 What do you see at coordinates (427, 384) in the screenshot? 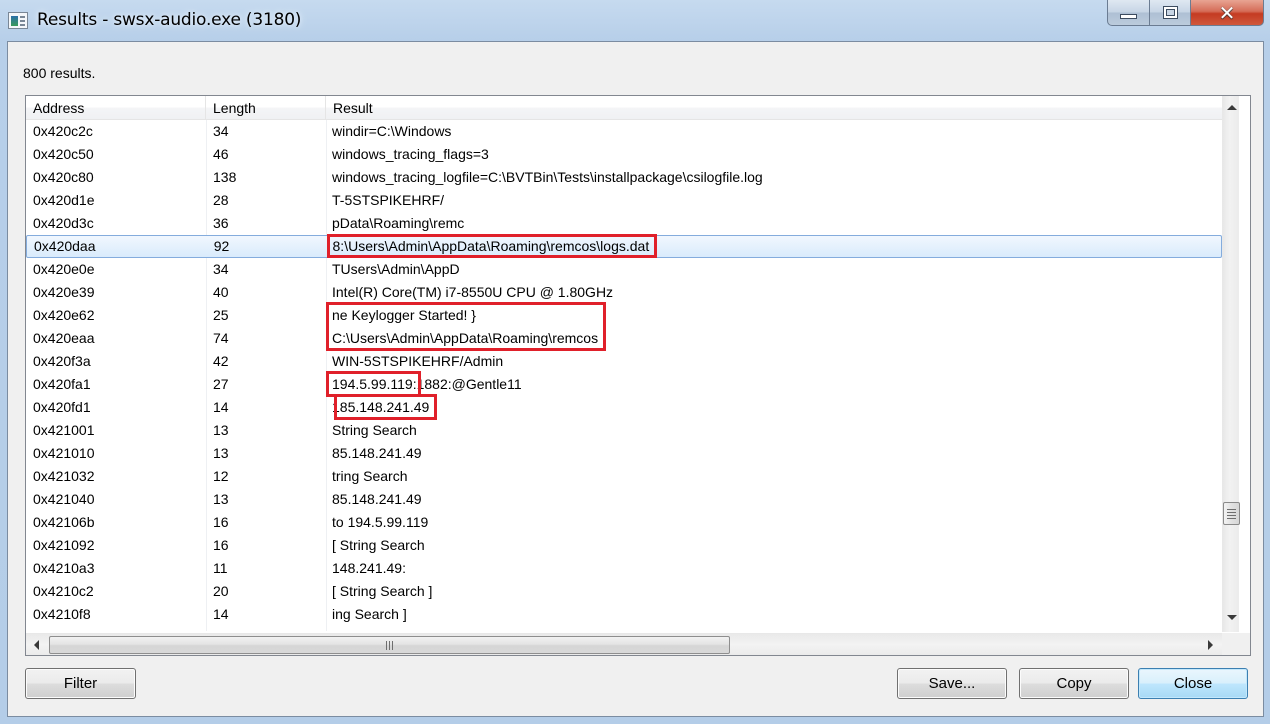
I see `cell-result: 194.5.99.119:1882:@Gentle11` at bounding box center [427, 384].